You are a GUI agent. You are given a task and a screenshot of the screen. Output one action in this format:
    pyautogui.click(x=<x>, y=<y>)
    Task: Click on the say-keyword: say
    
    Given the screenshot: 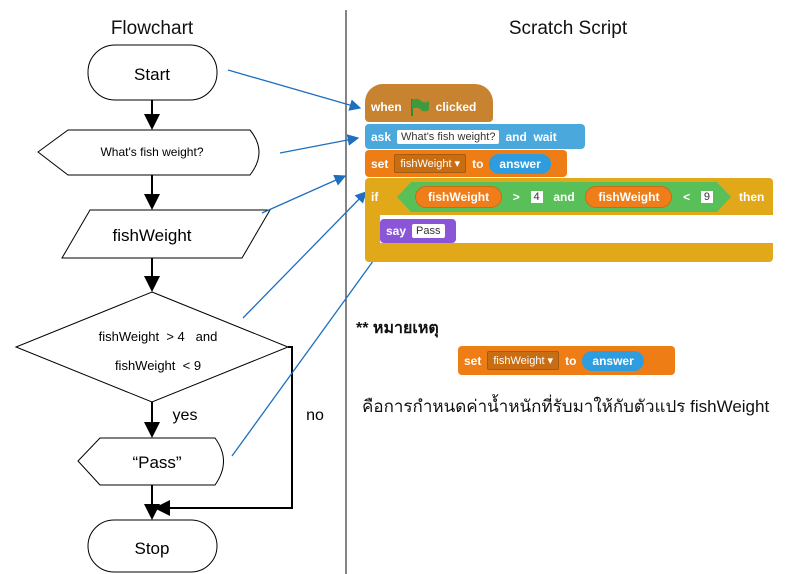 What is the action you would take?
    pyautogui.click(x=396, y=231)
    